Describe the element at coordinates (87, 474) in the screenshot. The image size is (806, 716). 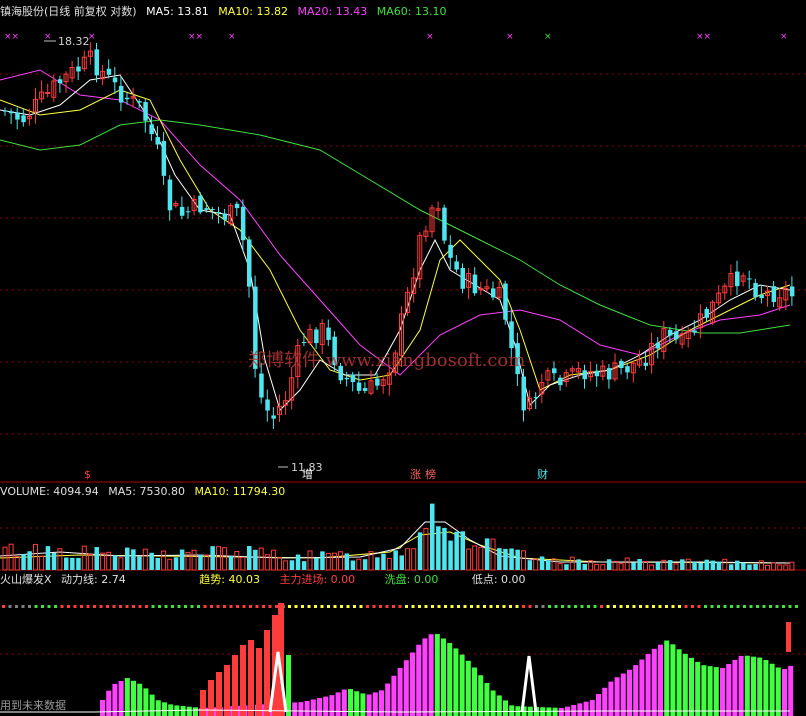
I see `event-marker-dollar: $` at that location.